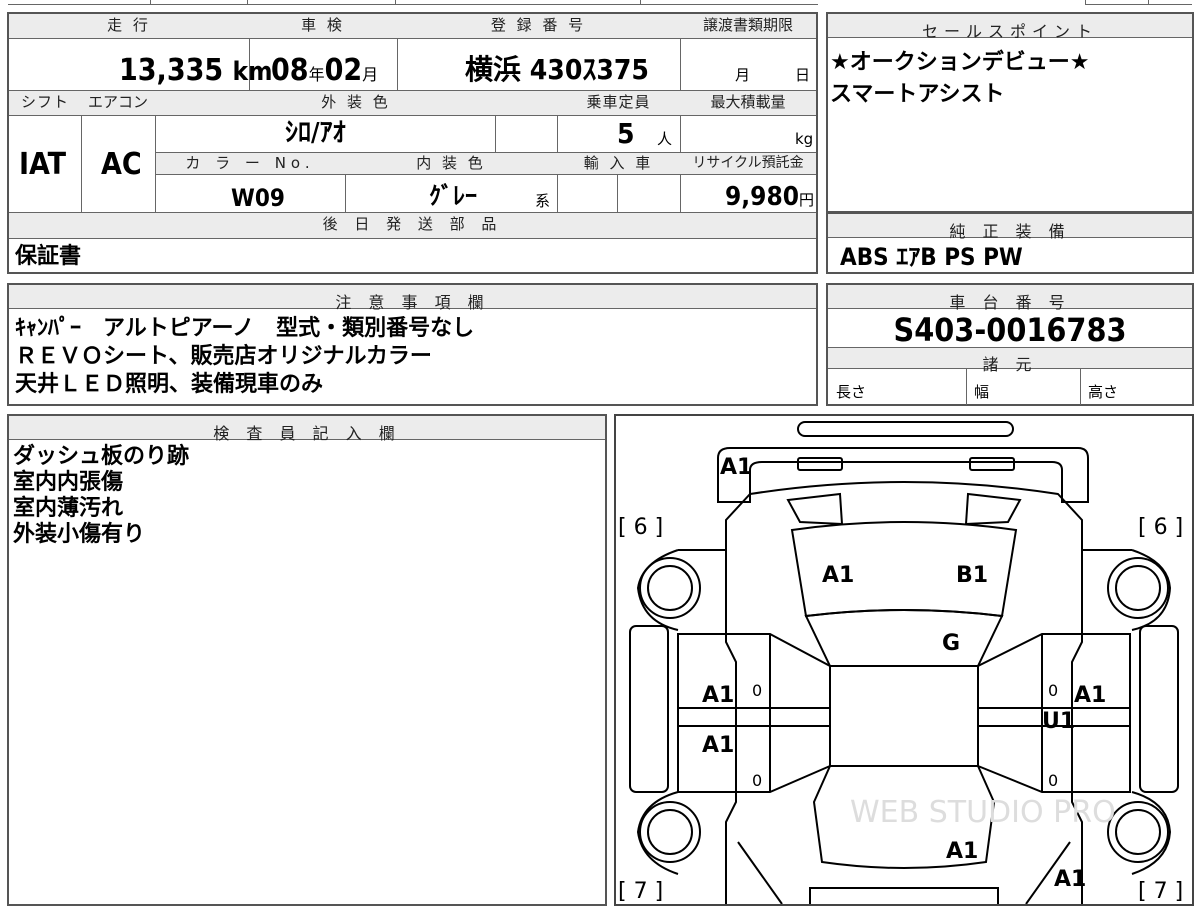 The width and height of the screenshot is (1200, 906). Describe the element at coordinates (117, 102) in the screenshot. I see `aircon-label: エアコン` at that location.